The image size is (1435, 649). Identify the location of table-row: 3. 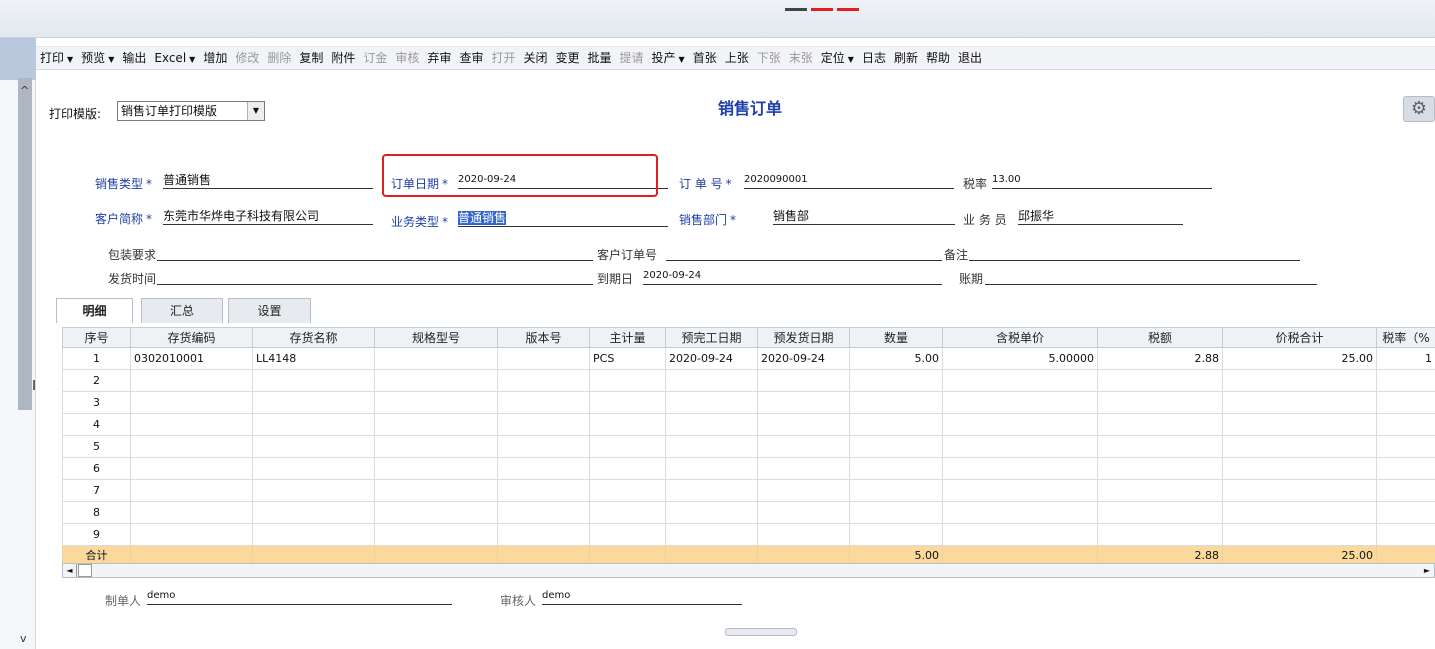
(748, 402).